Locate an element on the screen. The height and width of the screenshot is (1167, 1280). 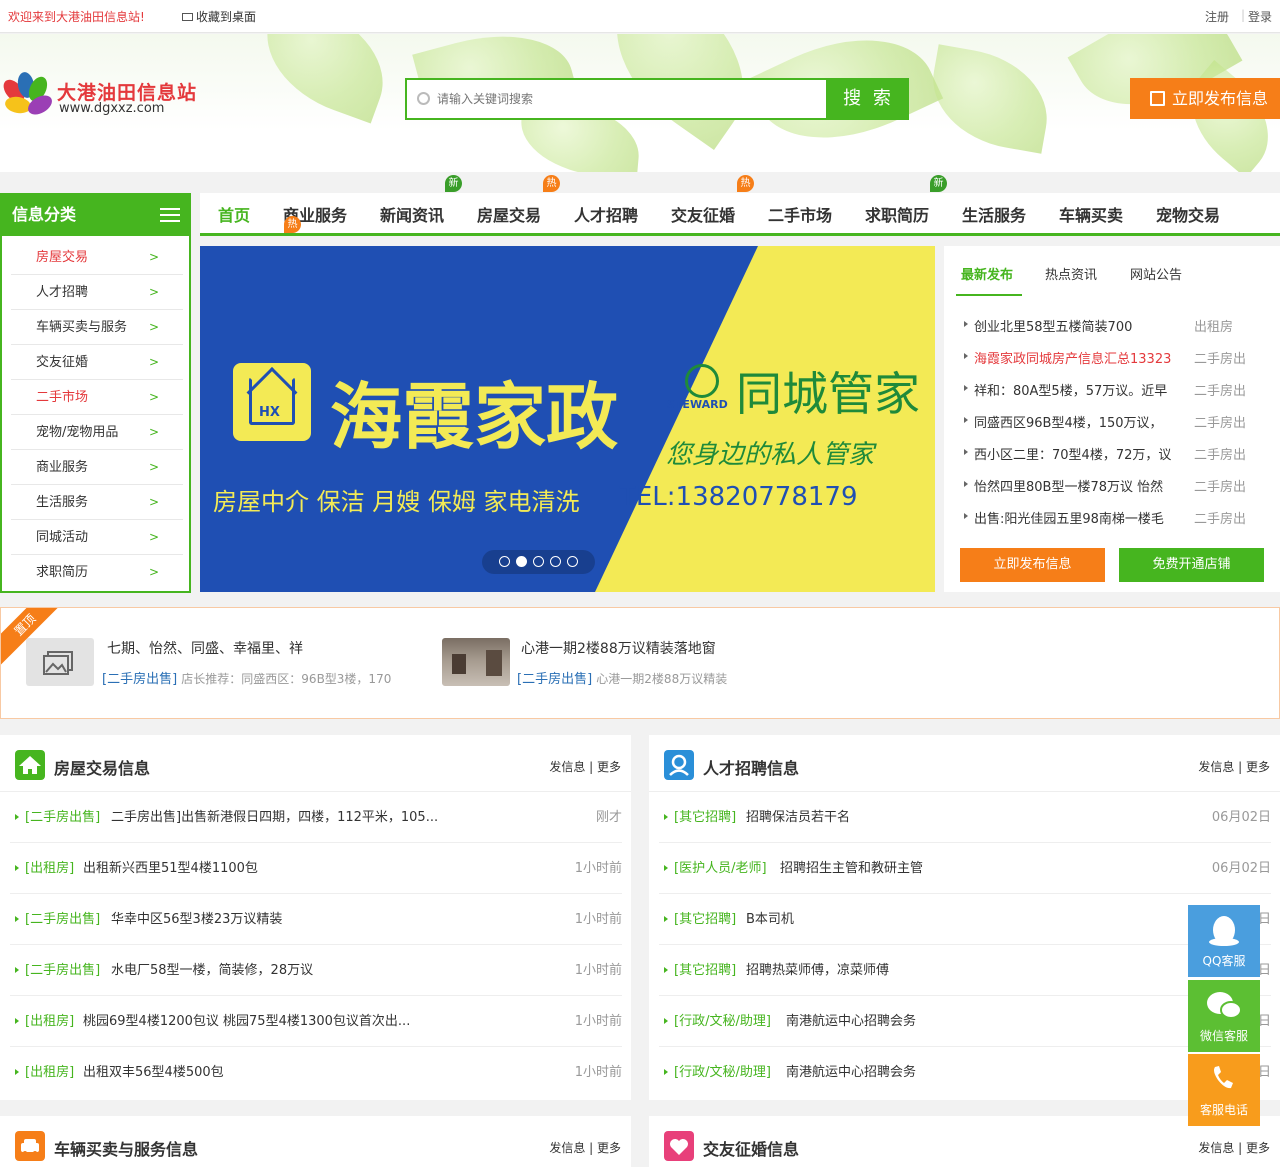
ad-title: 七期、怡然、同盛、幸福里、祥 is located at coordinates (205, 648).